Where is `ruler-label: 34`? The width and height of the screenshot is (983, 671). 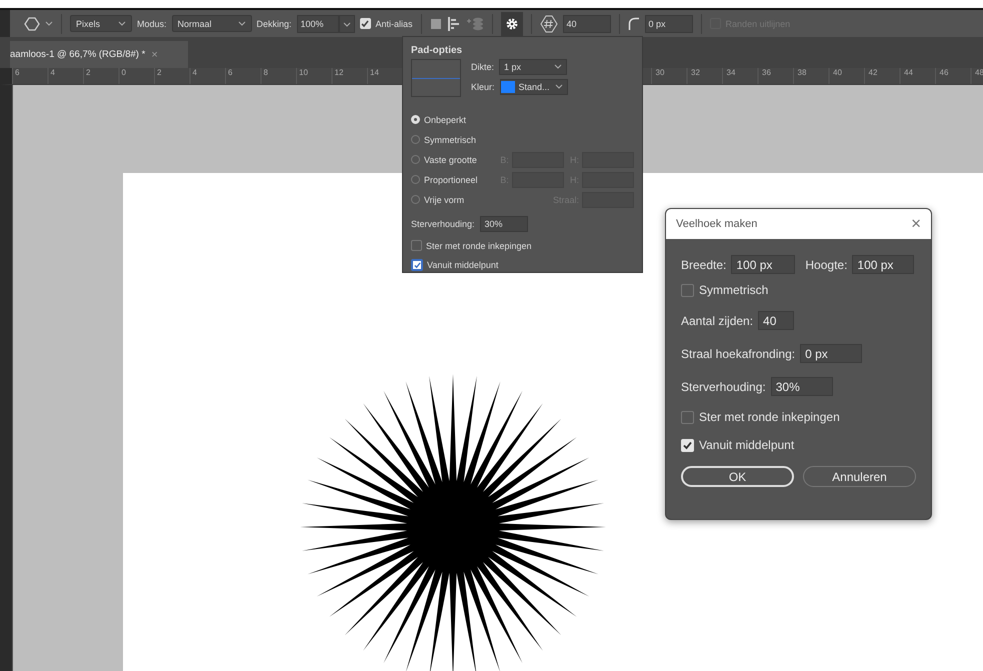
ruler-label: 34 is located at coordinates (731, 73).